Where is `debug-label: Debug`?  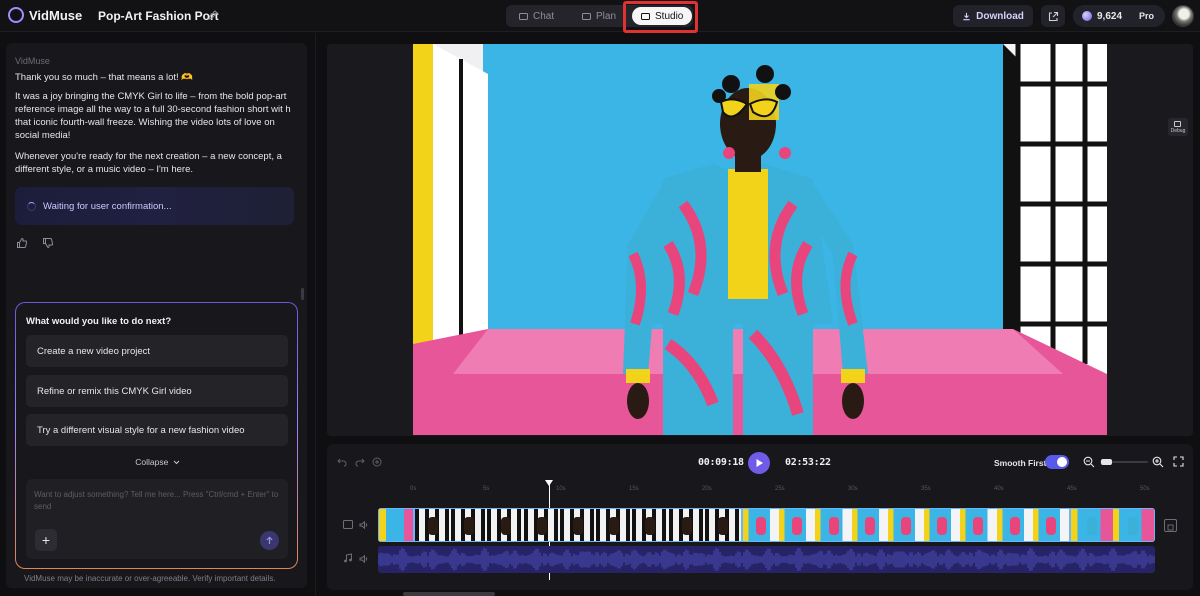
debug-label: Debug is located at coordinates (1178, 131).